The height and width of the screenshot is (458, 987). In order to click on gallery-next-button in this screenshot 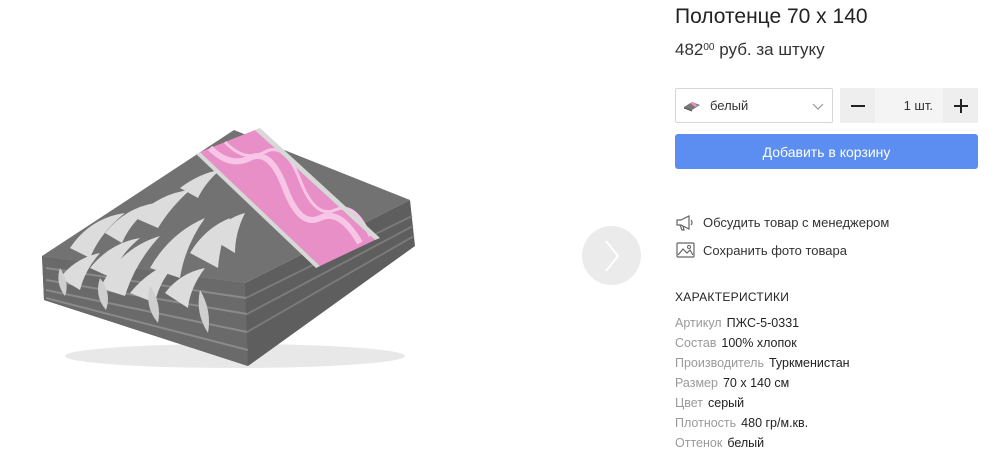, I will do `click(611, 255)`.